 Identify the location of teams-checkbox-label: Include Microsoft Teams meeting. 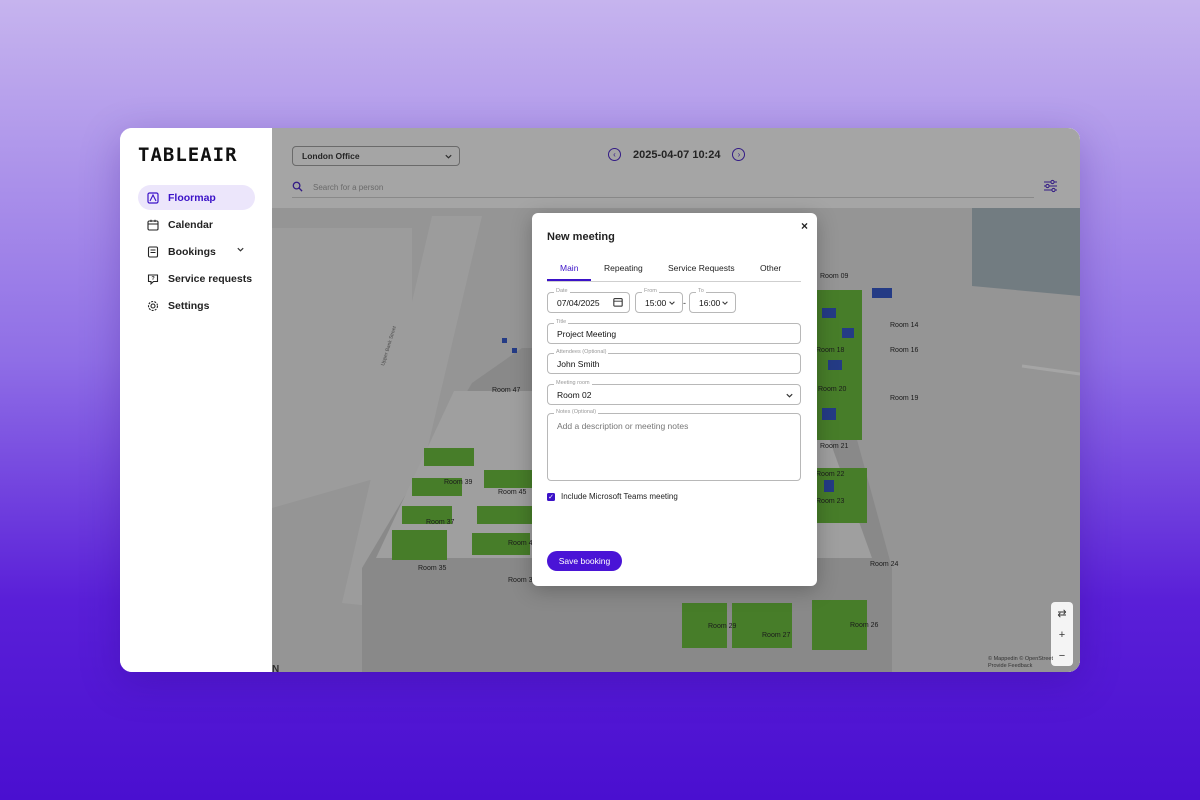
(619, 496).